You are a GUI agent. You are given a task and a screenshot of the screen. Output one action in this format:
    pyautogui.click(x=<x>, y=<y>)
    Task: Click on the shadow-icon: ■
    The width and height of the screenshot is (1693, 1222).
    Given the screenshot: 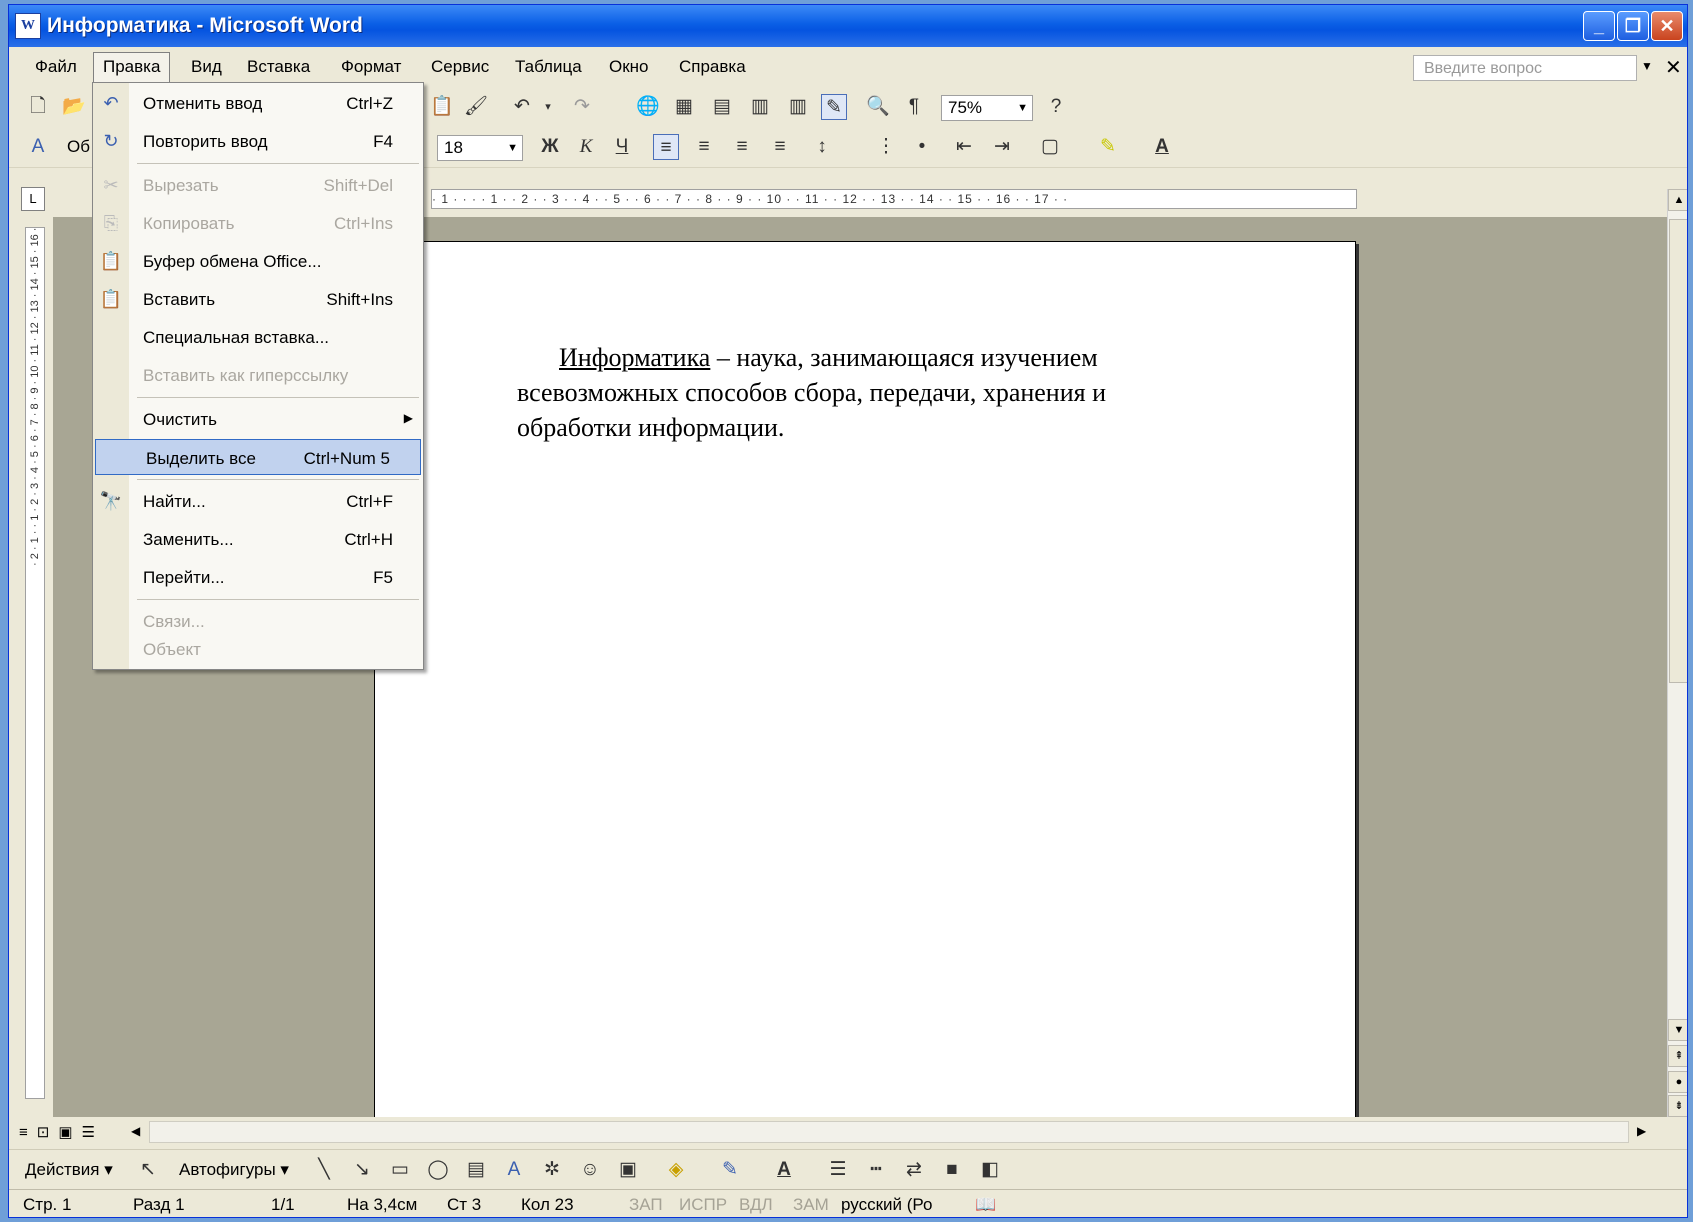 What is the action you would take?
    pyautogui.click(x=952, y=1170)
    